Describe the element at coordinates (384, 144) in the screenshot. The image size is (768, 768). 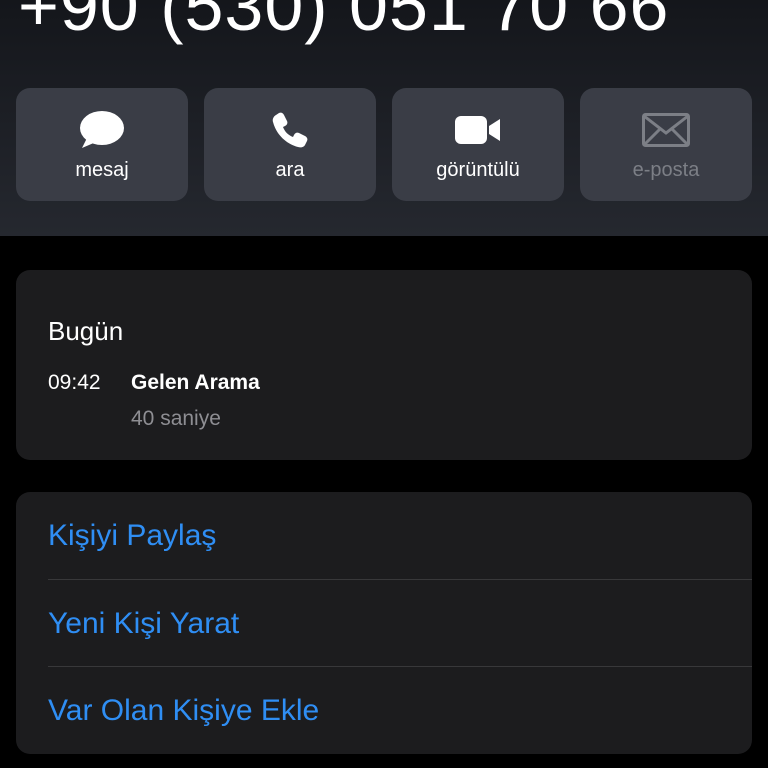
I see `action-button-row: mesaj ara görüntülü e-posta` at that location.